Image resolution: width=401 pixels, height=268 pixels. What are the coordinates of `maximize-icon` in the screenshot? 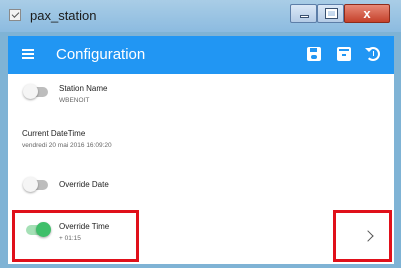 It's located at (331, 13).